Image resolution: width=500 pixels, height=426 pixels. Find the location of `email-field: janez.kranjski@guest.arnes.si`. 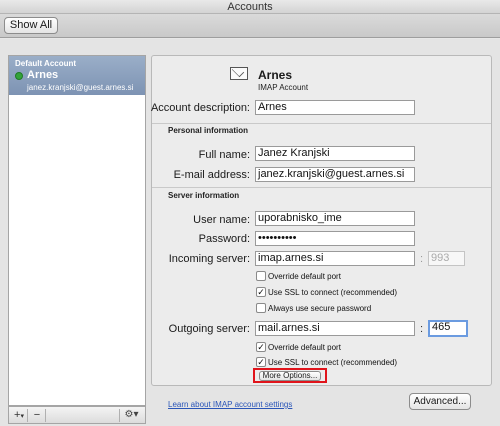

email-field: janez.kranjski@guest.arnes.si is located at coordinates (335, 174).